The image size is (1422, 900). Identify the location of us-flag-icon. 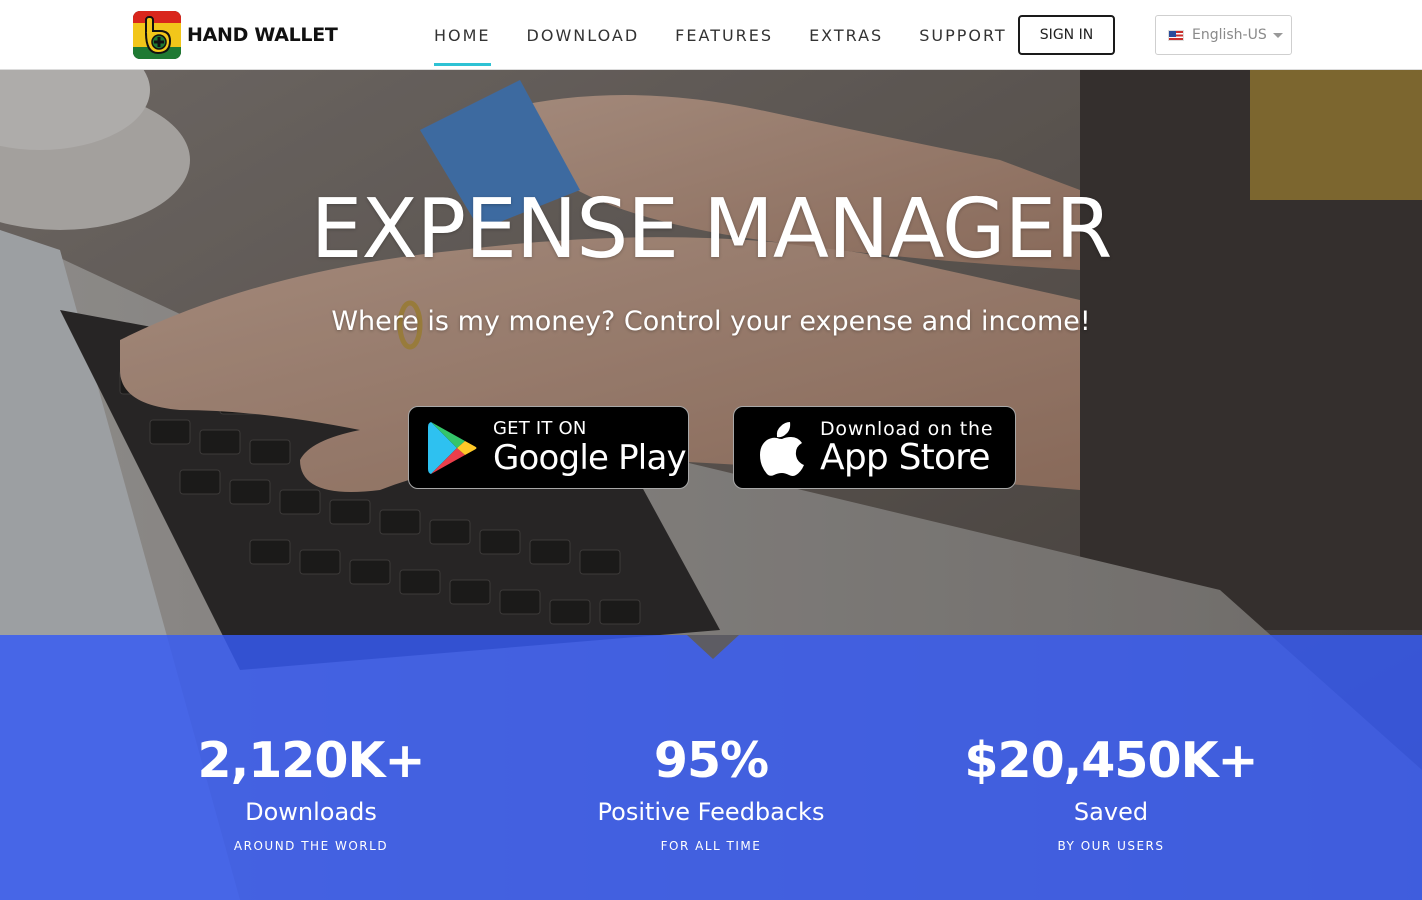
(1176, 35).